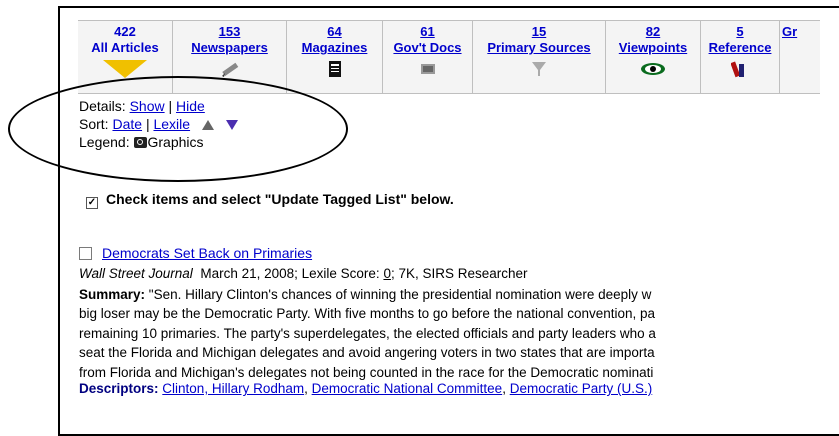  Describe the element at coordinates (229, 32) in the screenshot. I see `tab-count: 153` at that location.